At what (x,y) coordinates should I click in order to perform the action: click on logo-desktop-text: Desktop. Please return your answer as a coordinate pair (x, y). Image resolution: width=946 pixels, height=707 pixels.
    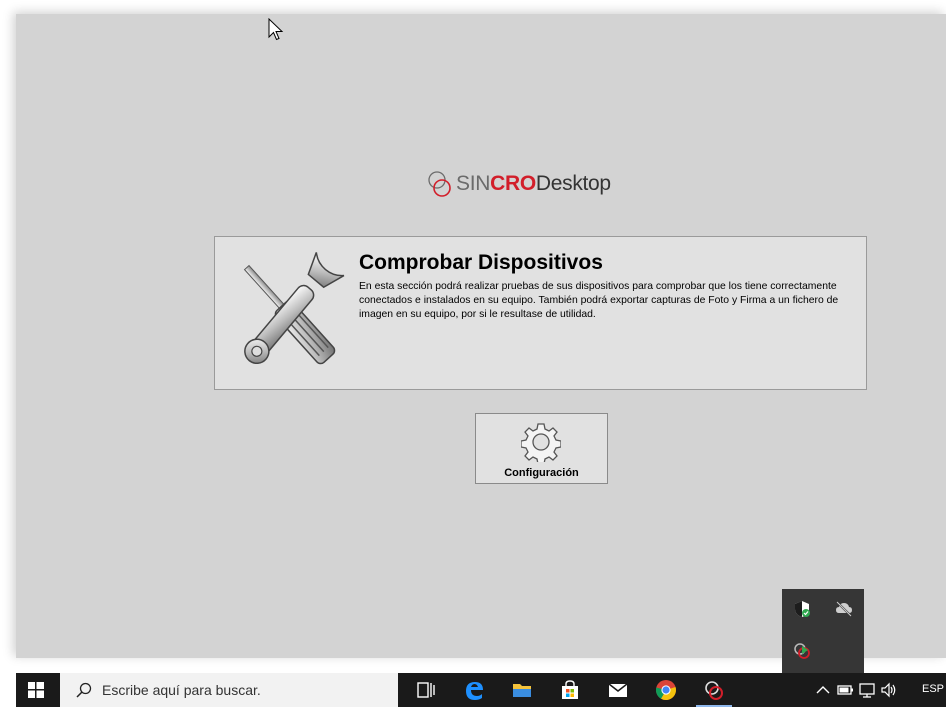
    Looking at the image, I should click on (573, 183).